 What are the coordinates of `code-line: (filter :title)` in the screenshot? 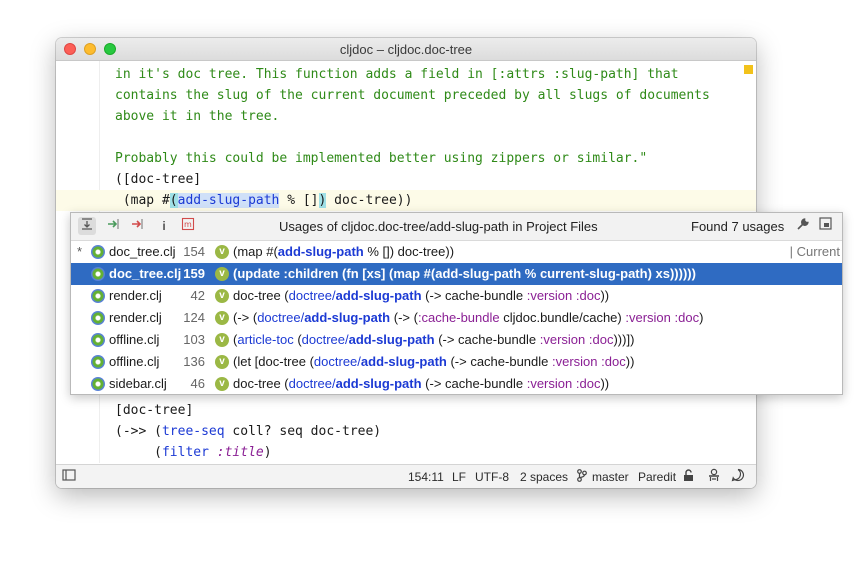 It's located at (193, 452).